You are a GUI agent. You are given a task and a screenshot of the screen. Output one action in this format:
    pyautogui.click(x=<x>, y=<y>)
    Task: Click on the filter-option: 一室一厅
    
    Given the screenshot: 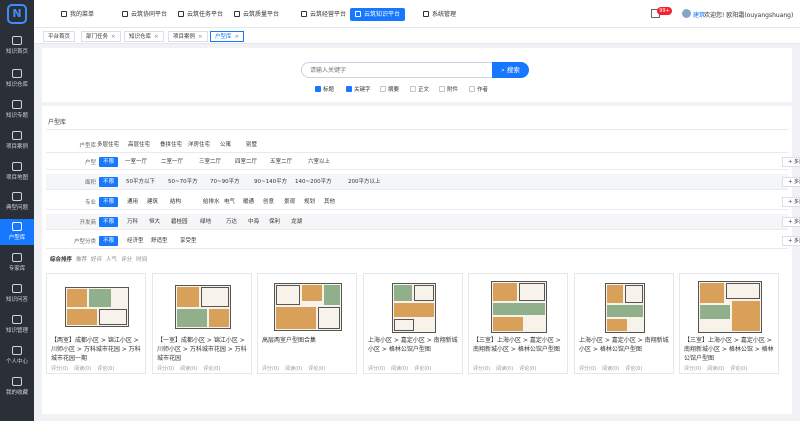 What is the action you would take?
    pyautogui.click(x=136, y=162)
    